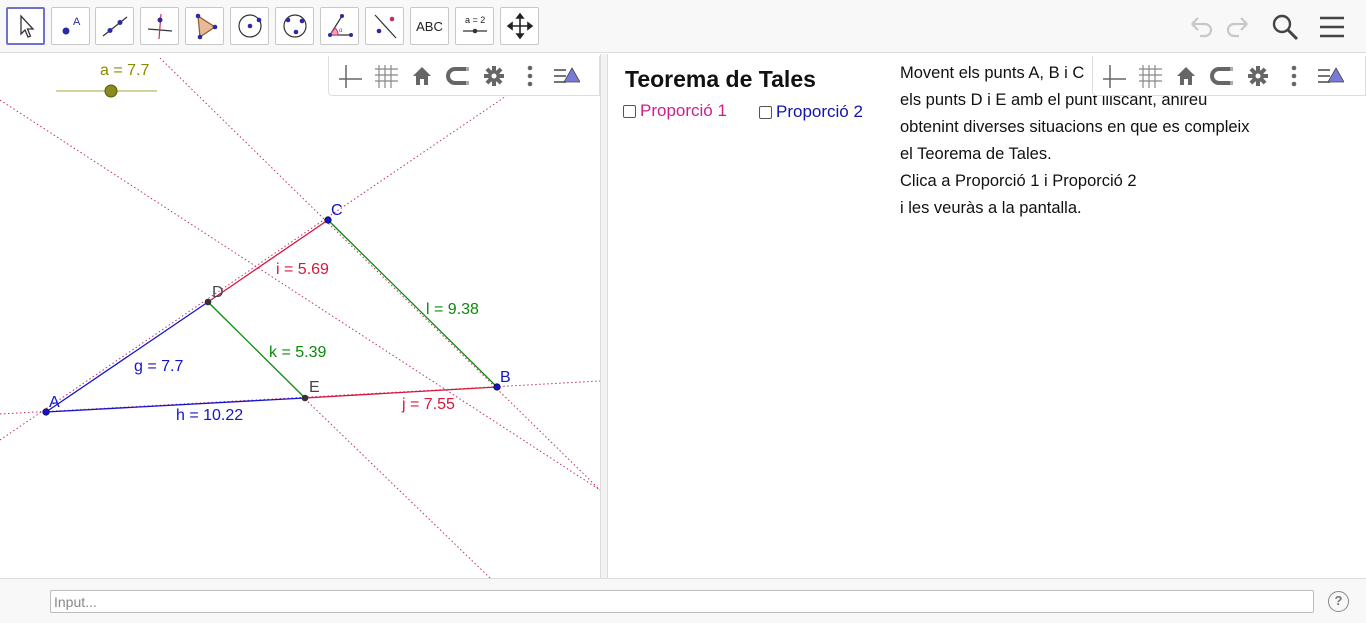  What do you see at coordinates (158, 366) in the screenshot?
I see `segment-g-label: g = 7.7` at bounding box center [158, 366].